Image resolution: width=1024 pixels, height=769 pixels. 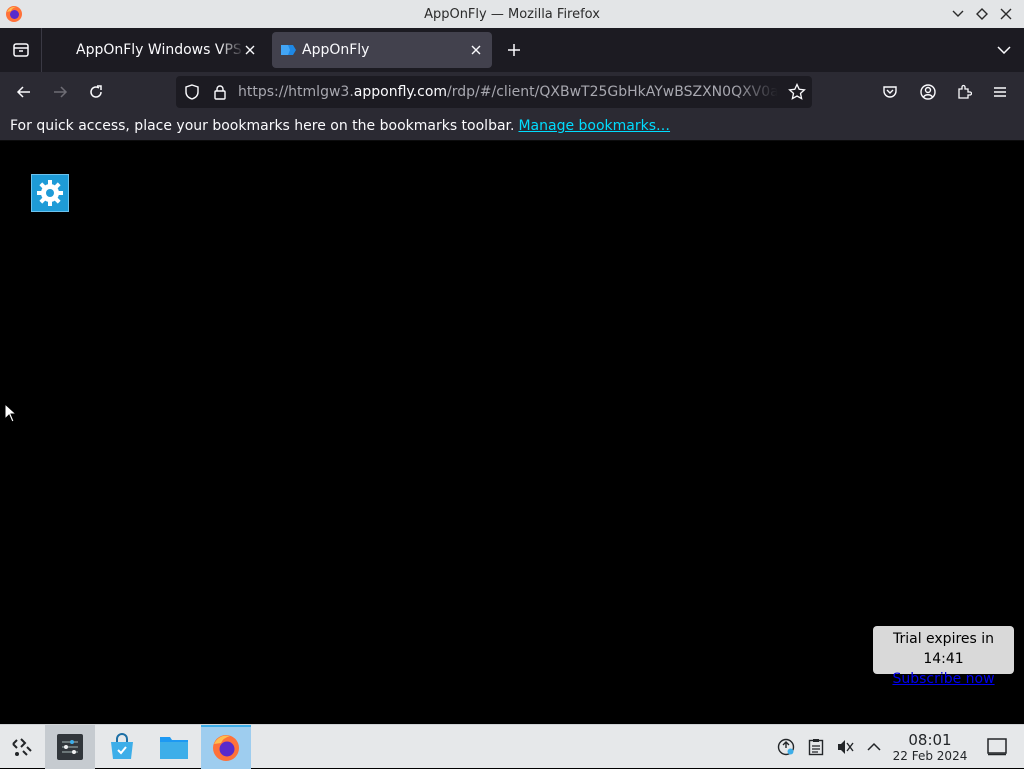 I want to click on back-button, so click(x=24, y=92).